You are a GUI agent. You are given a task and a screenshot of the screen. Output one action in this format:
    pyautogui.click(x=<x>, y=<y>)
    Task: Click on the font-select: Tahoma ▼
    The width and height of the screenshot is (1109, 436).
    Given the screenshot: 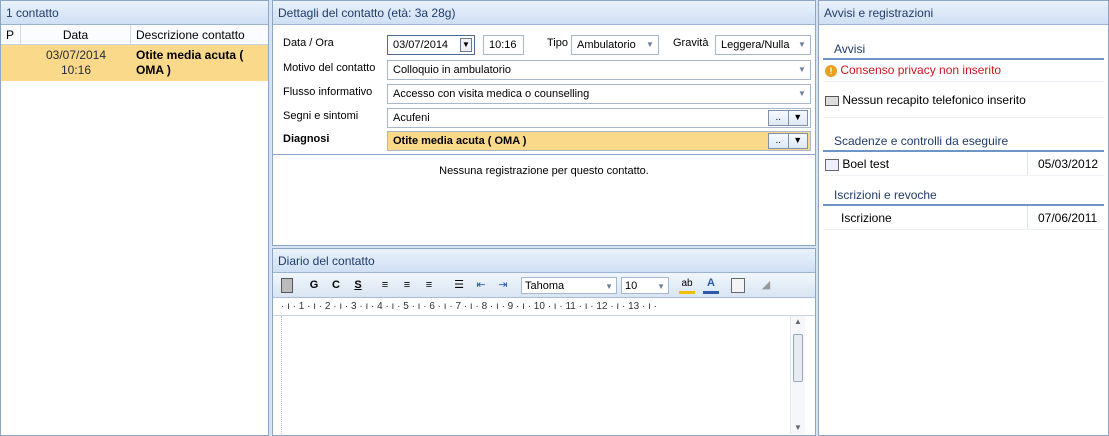 What is the action you would take?
    pyautogui.click(x=569, y=285)
    